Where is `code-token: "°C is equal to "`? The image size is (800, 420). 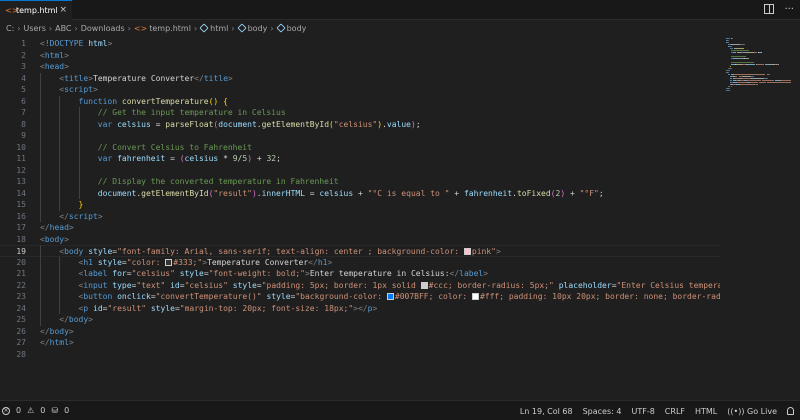
code-token: "°C is equal to " is located at coordinates (408, 193).